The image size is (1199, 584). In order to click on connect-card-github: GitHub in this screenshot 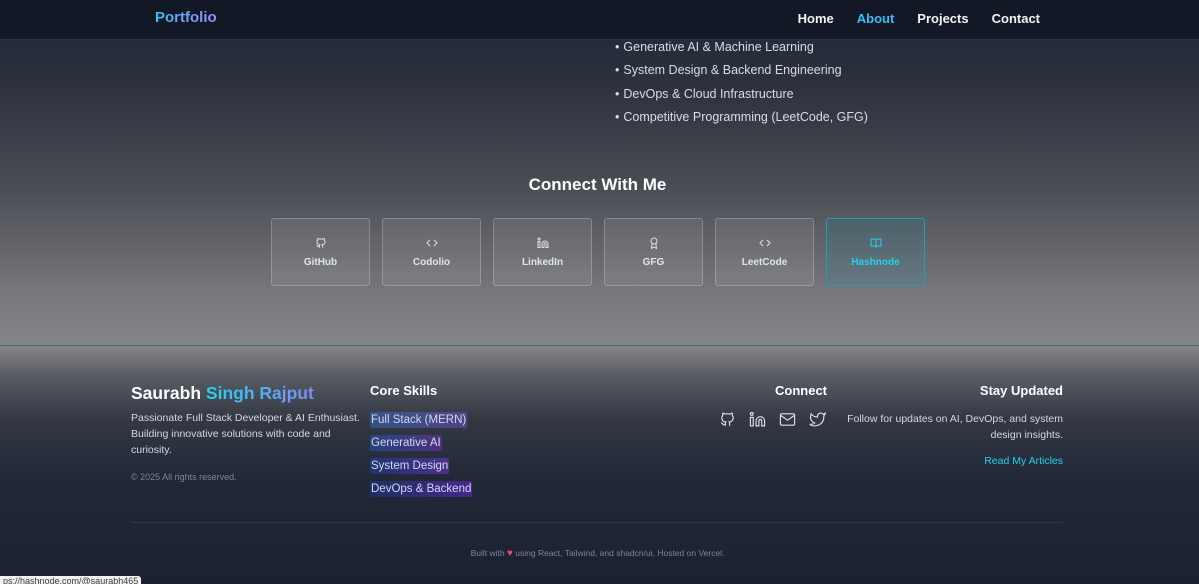, I will do `click(320, 252)`.